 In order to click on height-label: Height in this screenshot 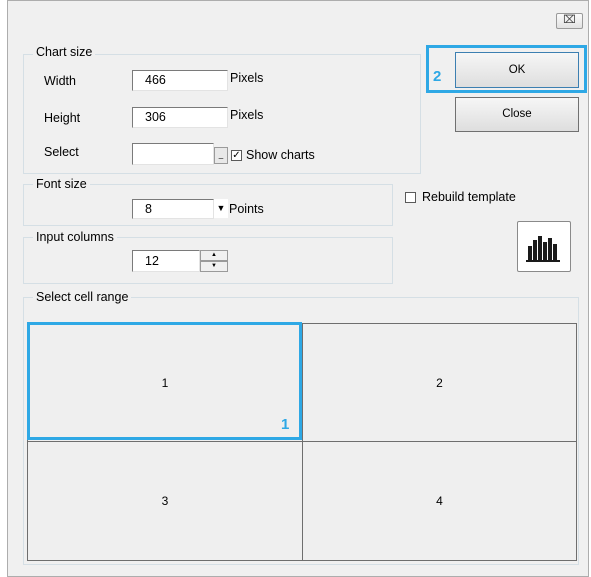, I will do `click(62, 118)`.